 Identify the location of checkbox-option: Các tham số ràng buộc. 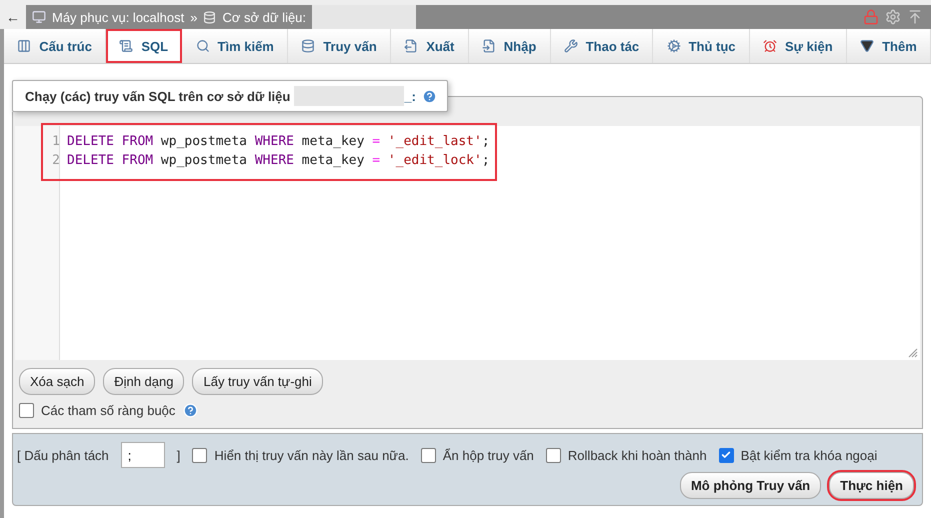
(97, 410).